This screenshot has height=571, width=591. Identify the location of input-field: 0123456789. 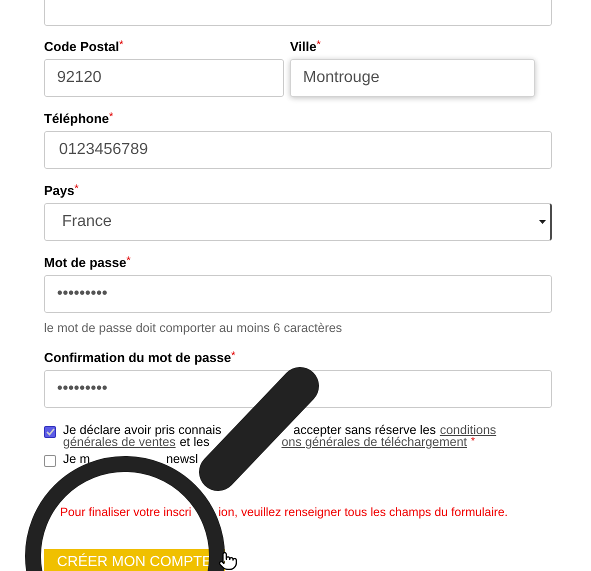
(298, 150).